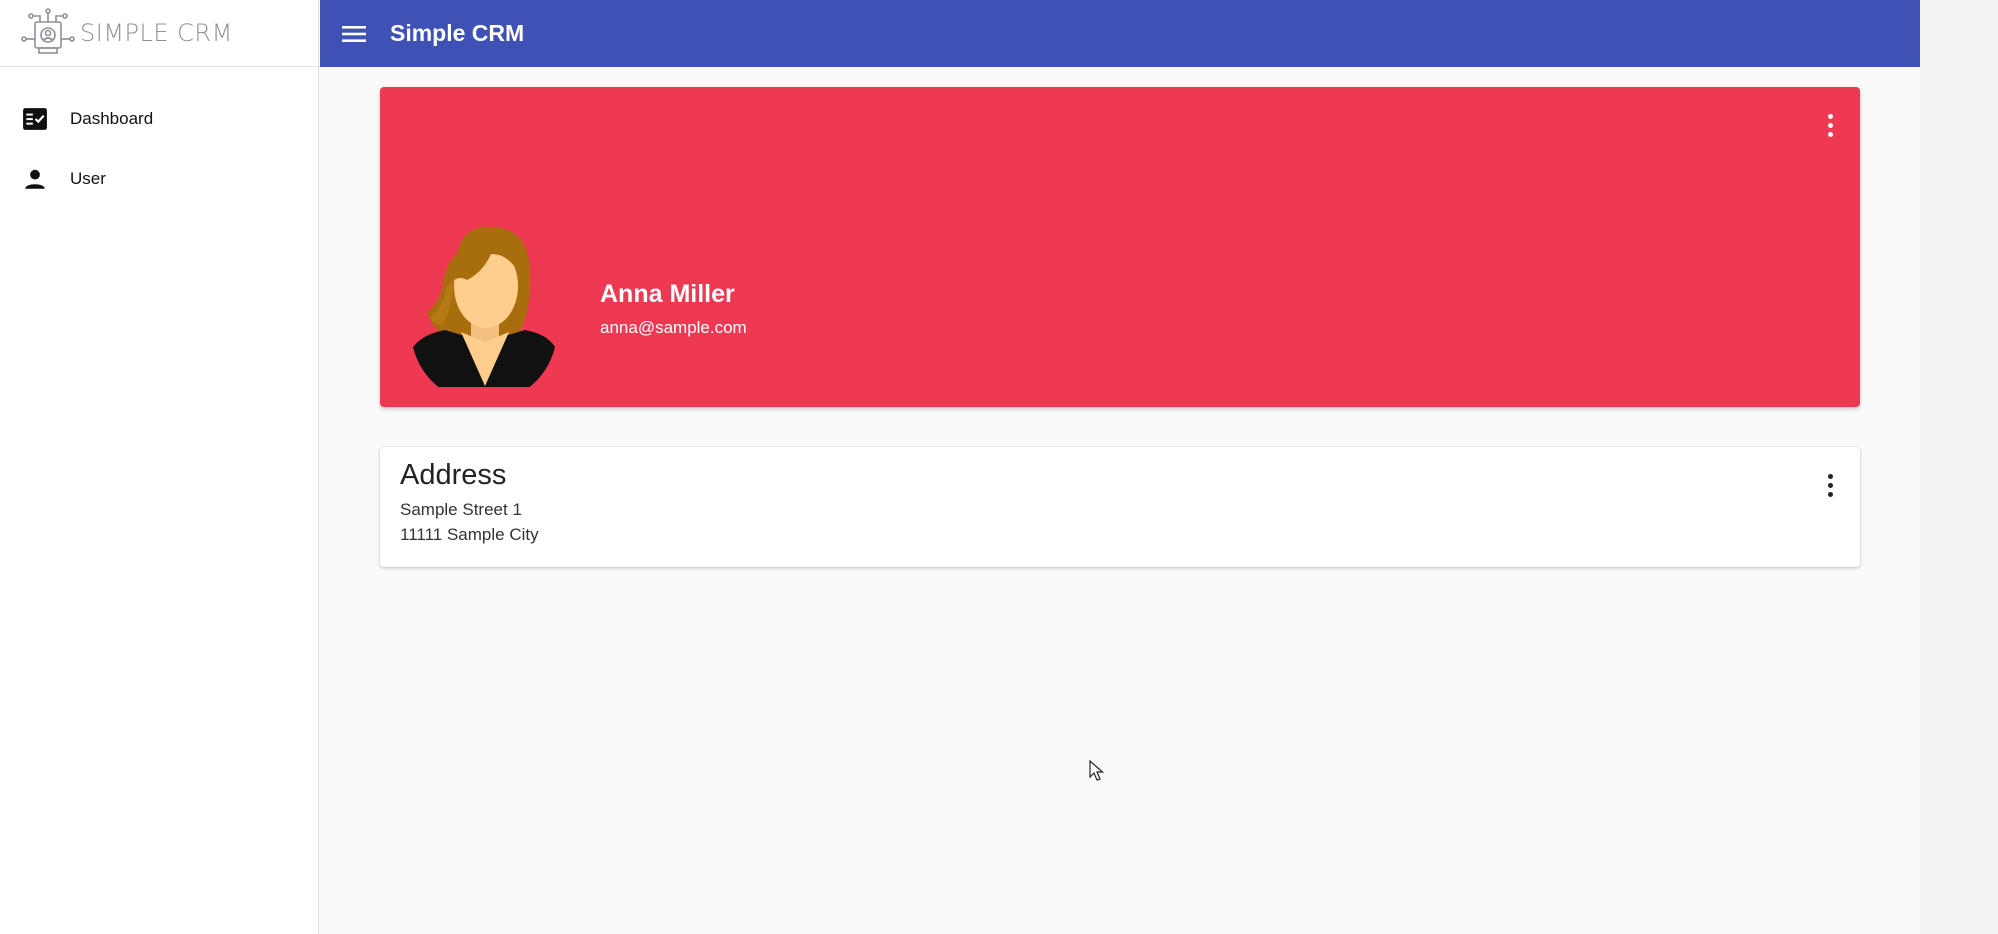  I want to click on profile-email: anna@sample.com, so click(673, 327).